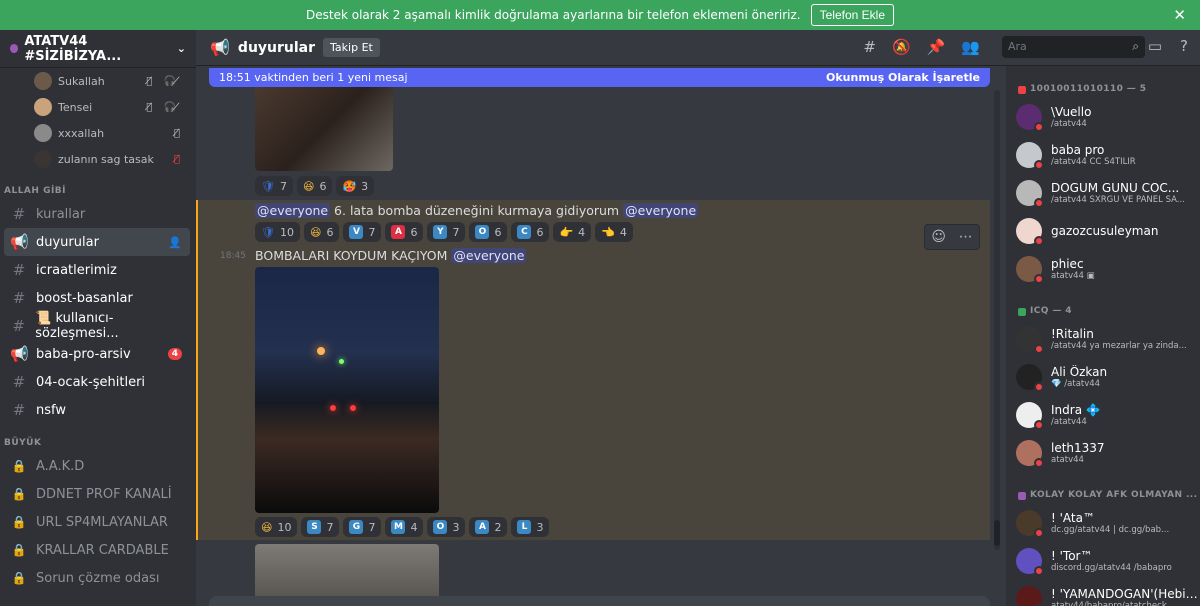 This screenshot has width=1200, height=606. Describe the element at coordinates (97, 494) in the screenshot. I see `voice-channel-1: 🔒 DDNET PROF KANALİ` at that location.